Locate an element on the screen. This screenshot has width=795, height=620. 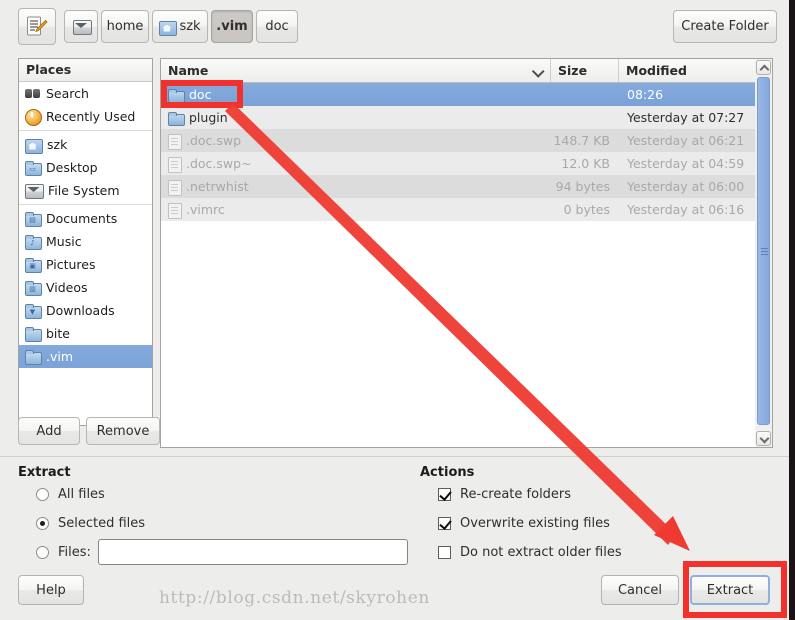
sidebar-item-documents: ▤ Documents is located at coordinates (85, 218).